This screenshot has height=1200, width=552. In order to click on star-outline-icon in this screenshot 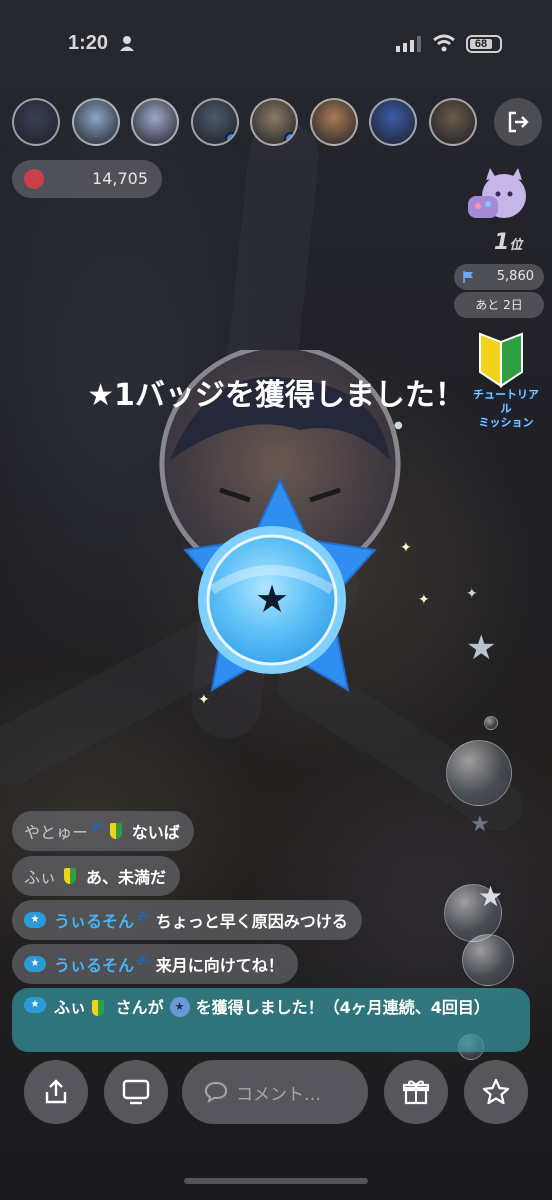, I will do `click(496, 1091)`.